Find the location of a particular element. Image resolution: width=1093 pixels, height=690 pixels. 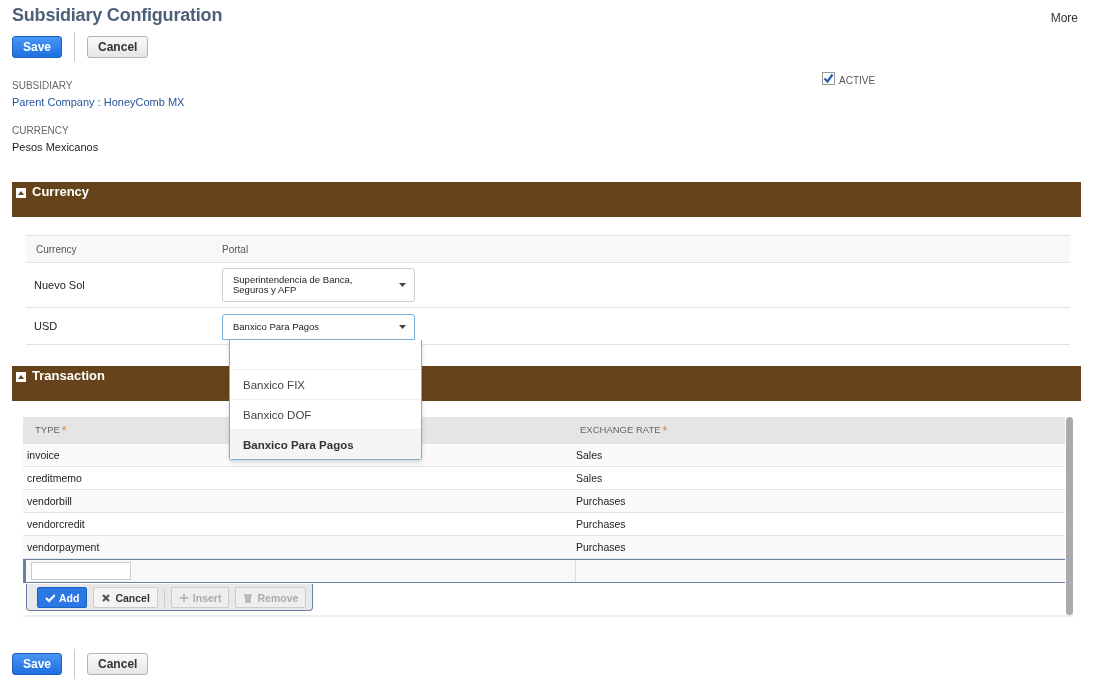

column-header: Currency is located at coordinates (56, 249).